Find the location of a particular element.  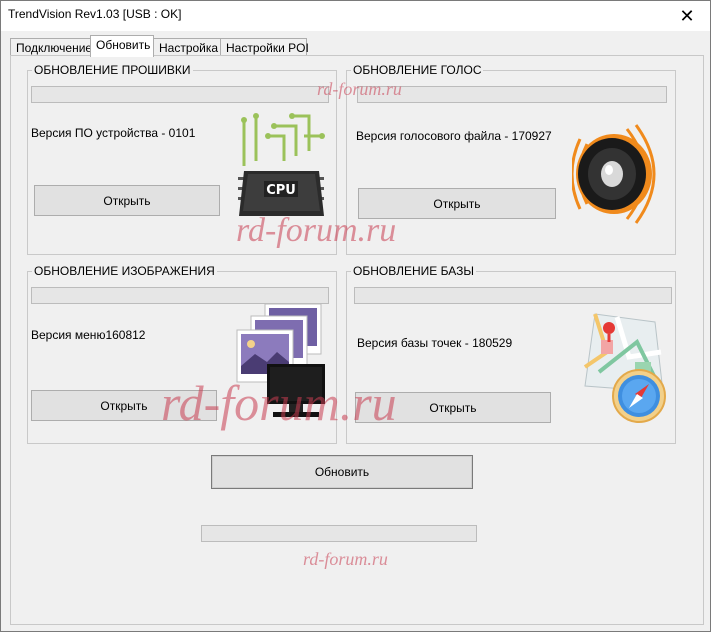

firmware-open-button: Открыть is located at coordinates (127, 200).